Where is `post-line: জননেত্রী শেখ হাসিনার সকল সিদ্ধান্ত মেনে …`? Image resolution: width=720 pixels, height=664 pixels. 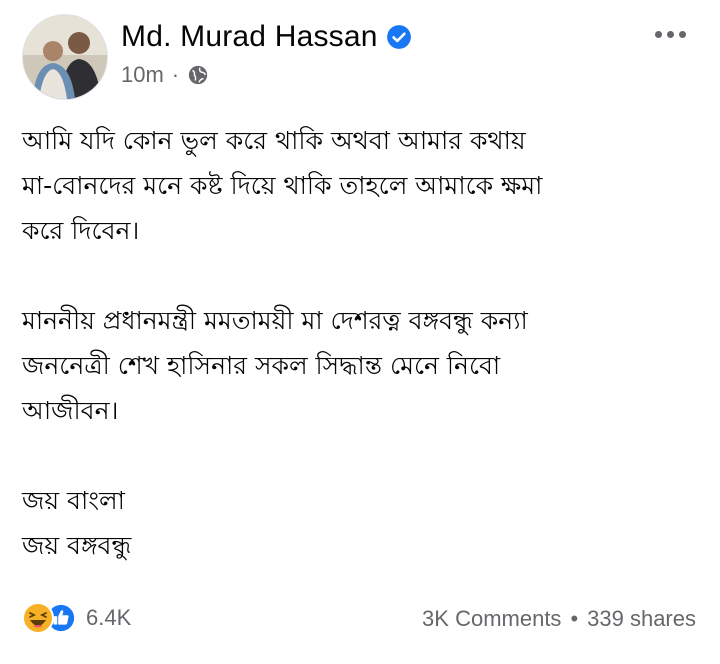 post-line: জননেত্রী শেখ হাসিনার সকল সিদ্ধান্ত মেনে … is located at coordinates (261, 365).